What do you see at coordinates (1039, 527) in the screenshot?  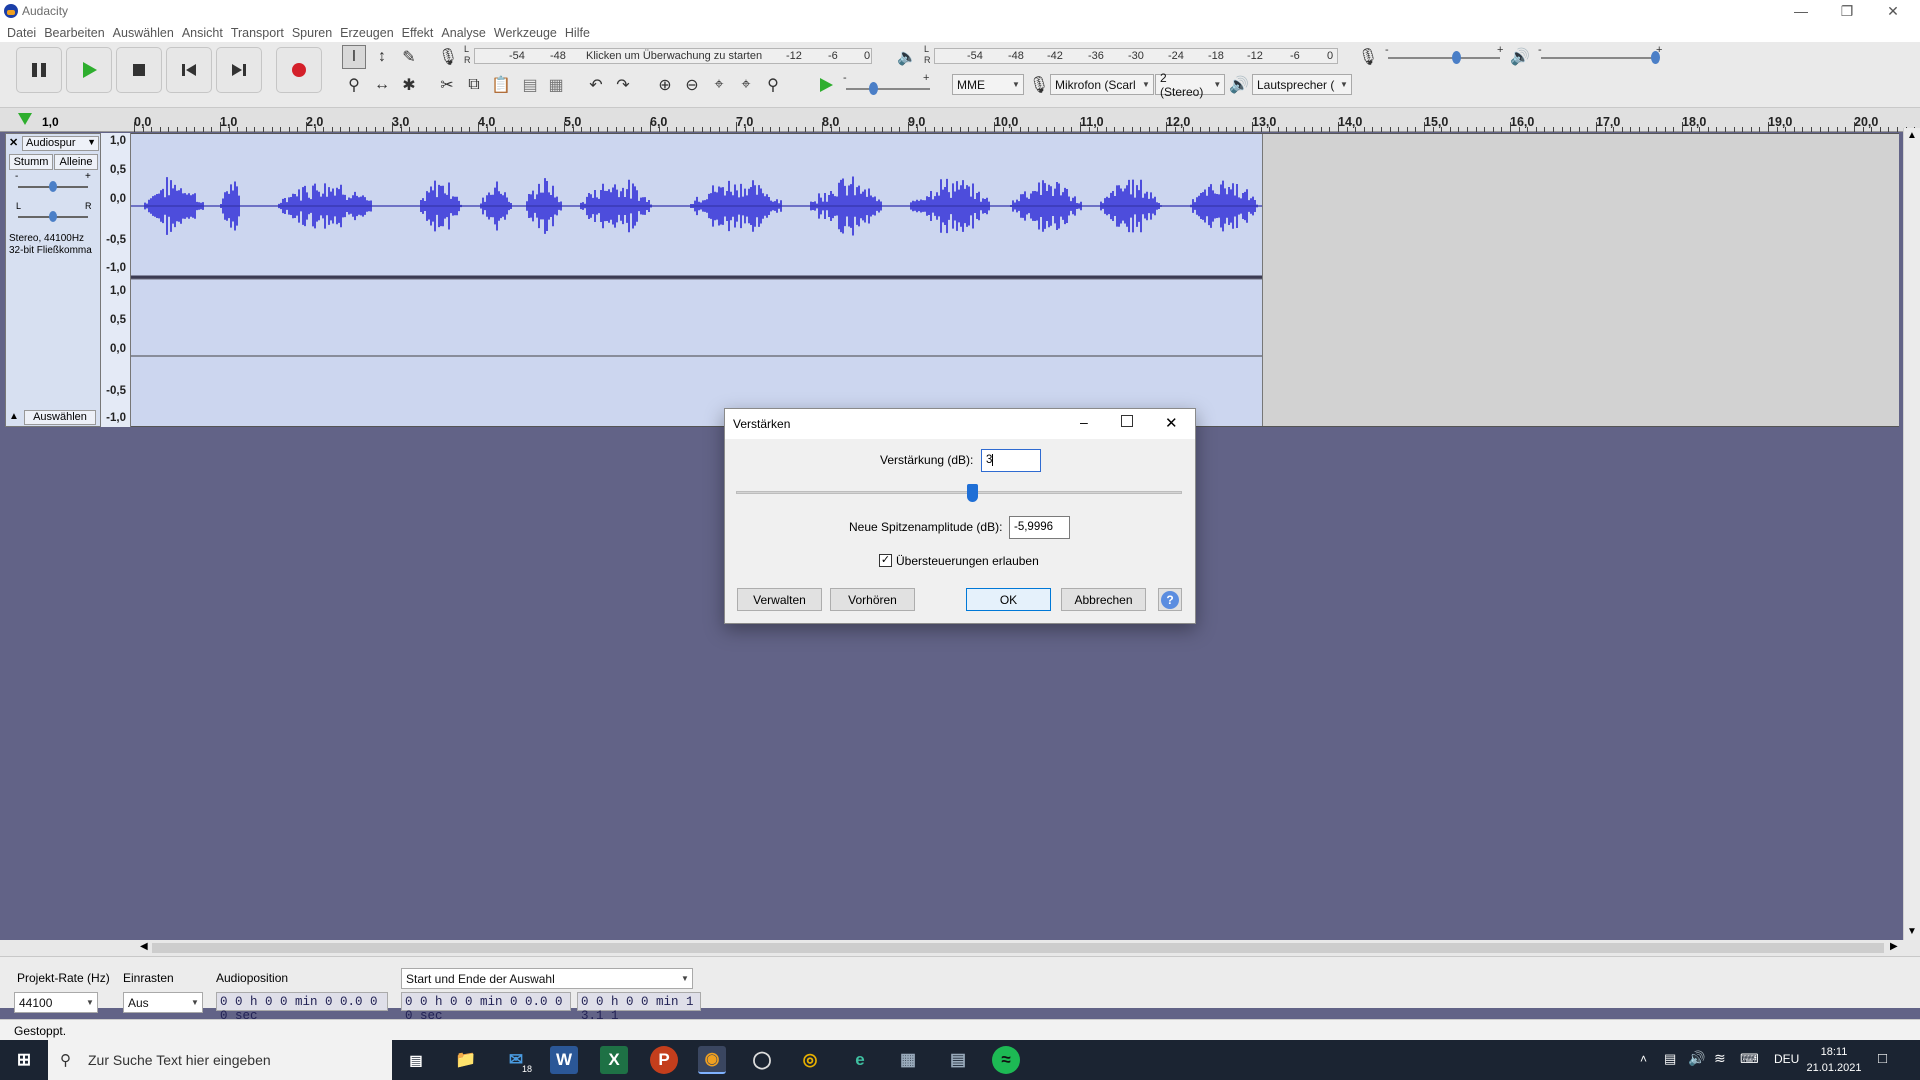 I see `peak-amplitude-input: -5,9996` at bounding box center [1039, 527].